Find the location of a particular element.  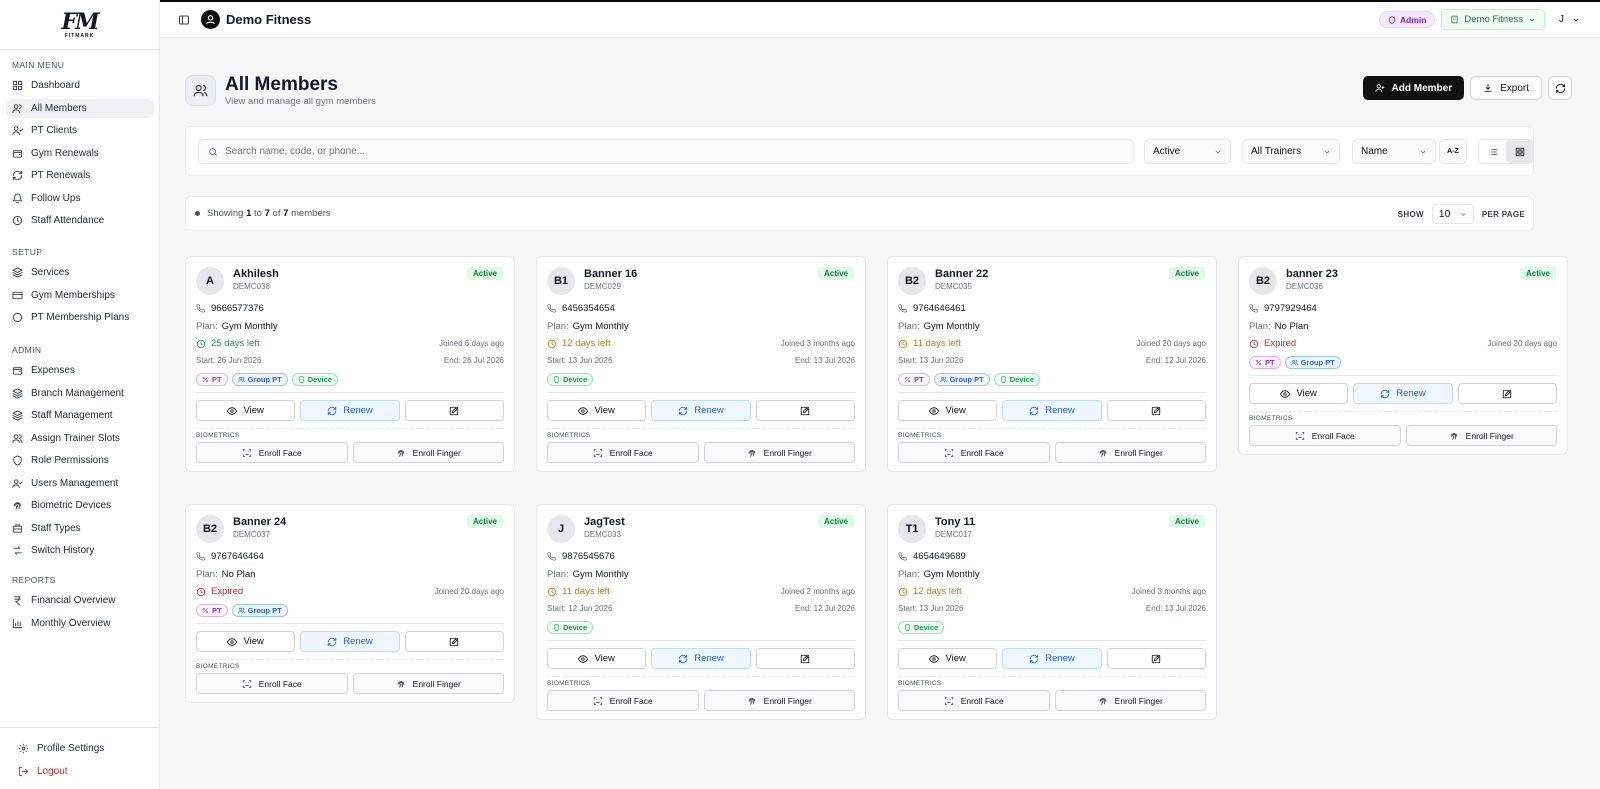

sidebar-item-monthly-overview: Monthly Overview is located at coordinates (80, 623).